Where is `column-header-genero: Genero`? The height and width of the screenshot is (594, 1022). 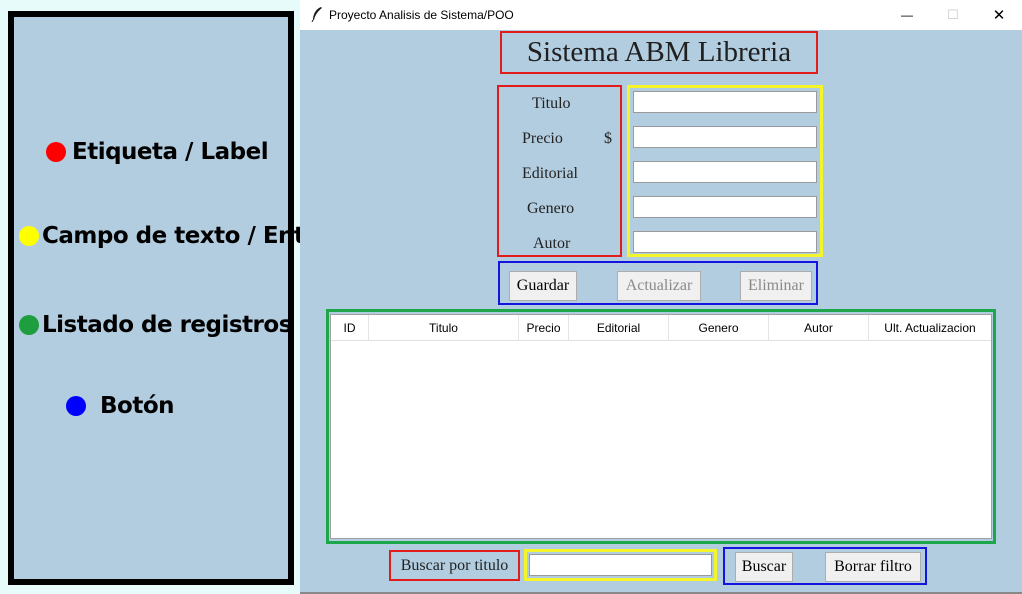 column-header-genero: Genero is located at coordinates (719, 327).